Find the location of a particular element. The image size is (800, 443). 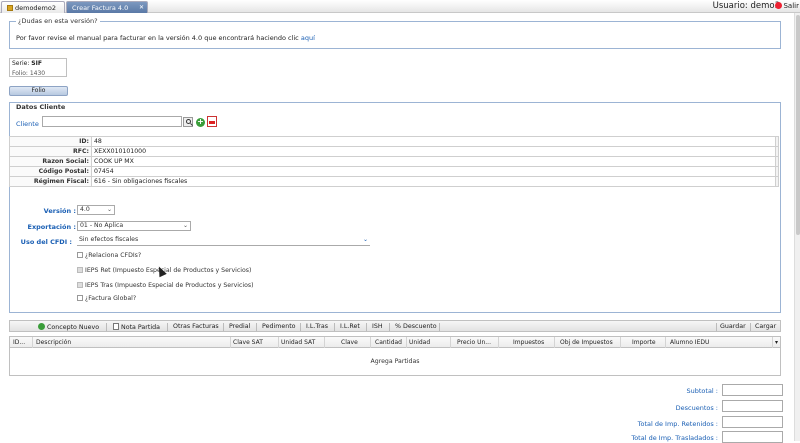

datos-cliente-legend: Datos Cliente is located at coordinates (41, 107).